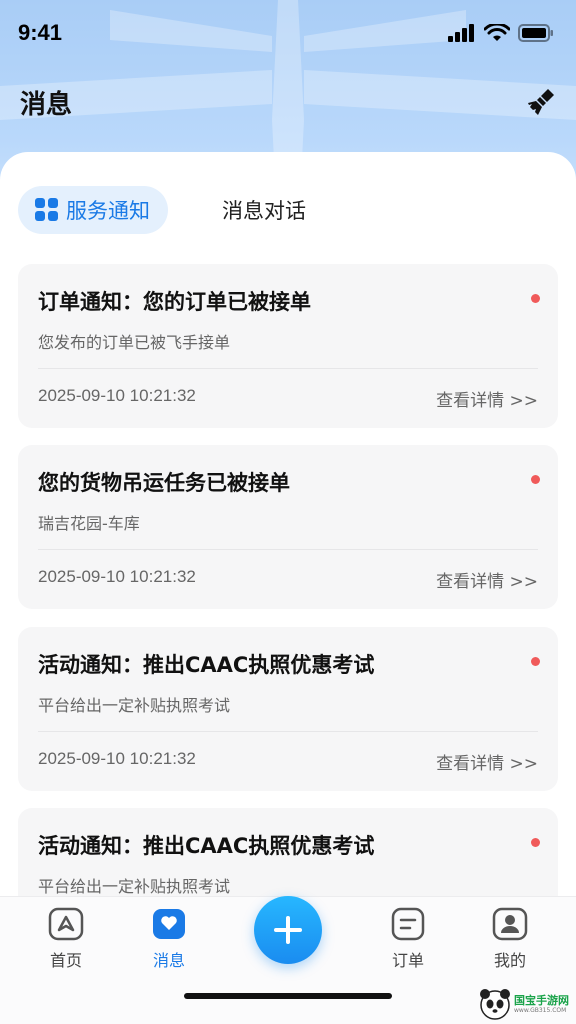 This screenshot has height=1024, width=576. What do you see at coordinates (164, 483) in the screenshot?
I see `message-title: 您的货物吊运任务已被接单` at bounding box center [164, 483].